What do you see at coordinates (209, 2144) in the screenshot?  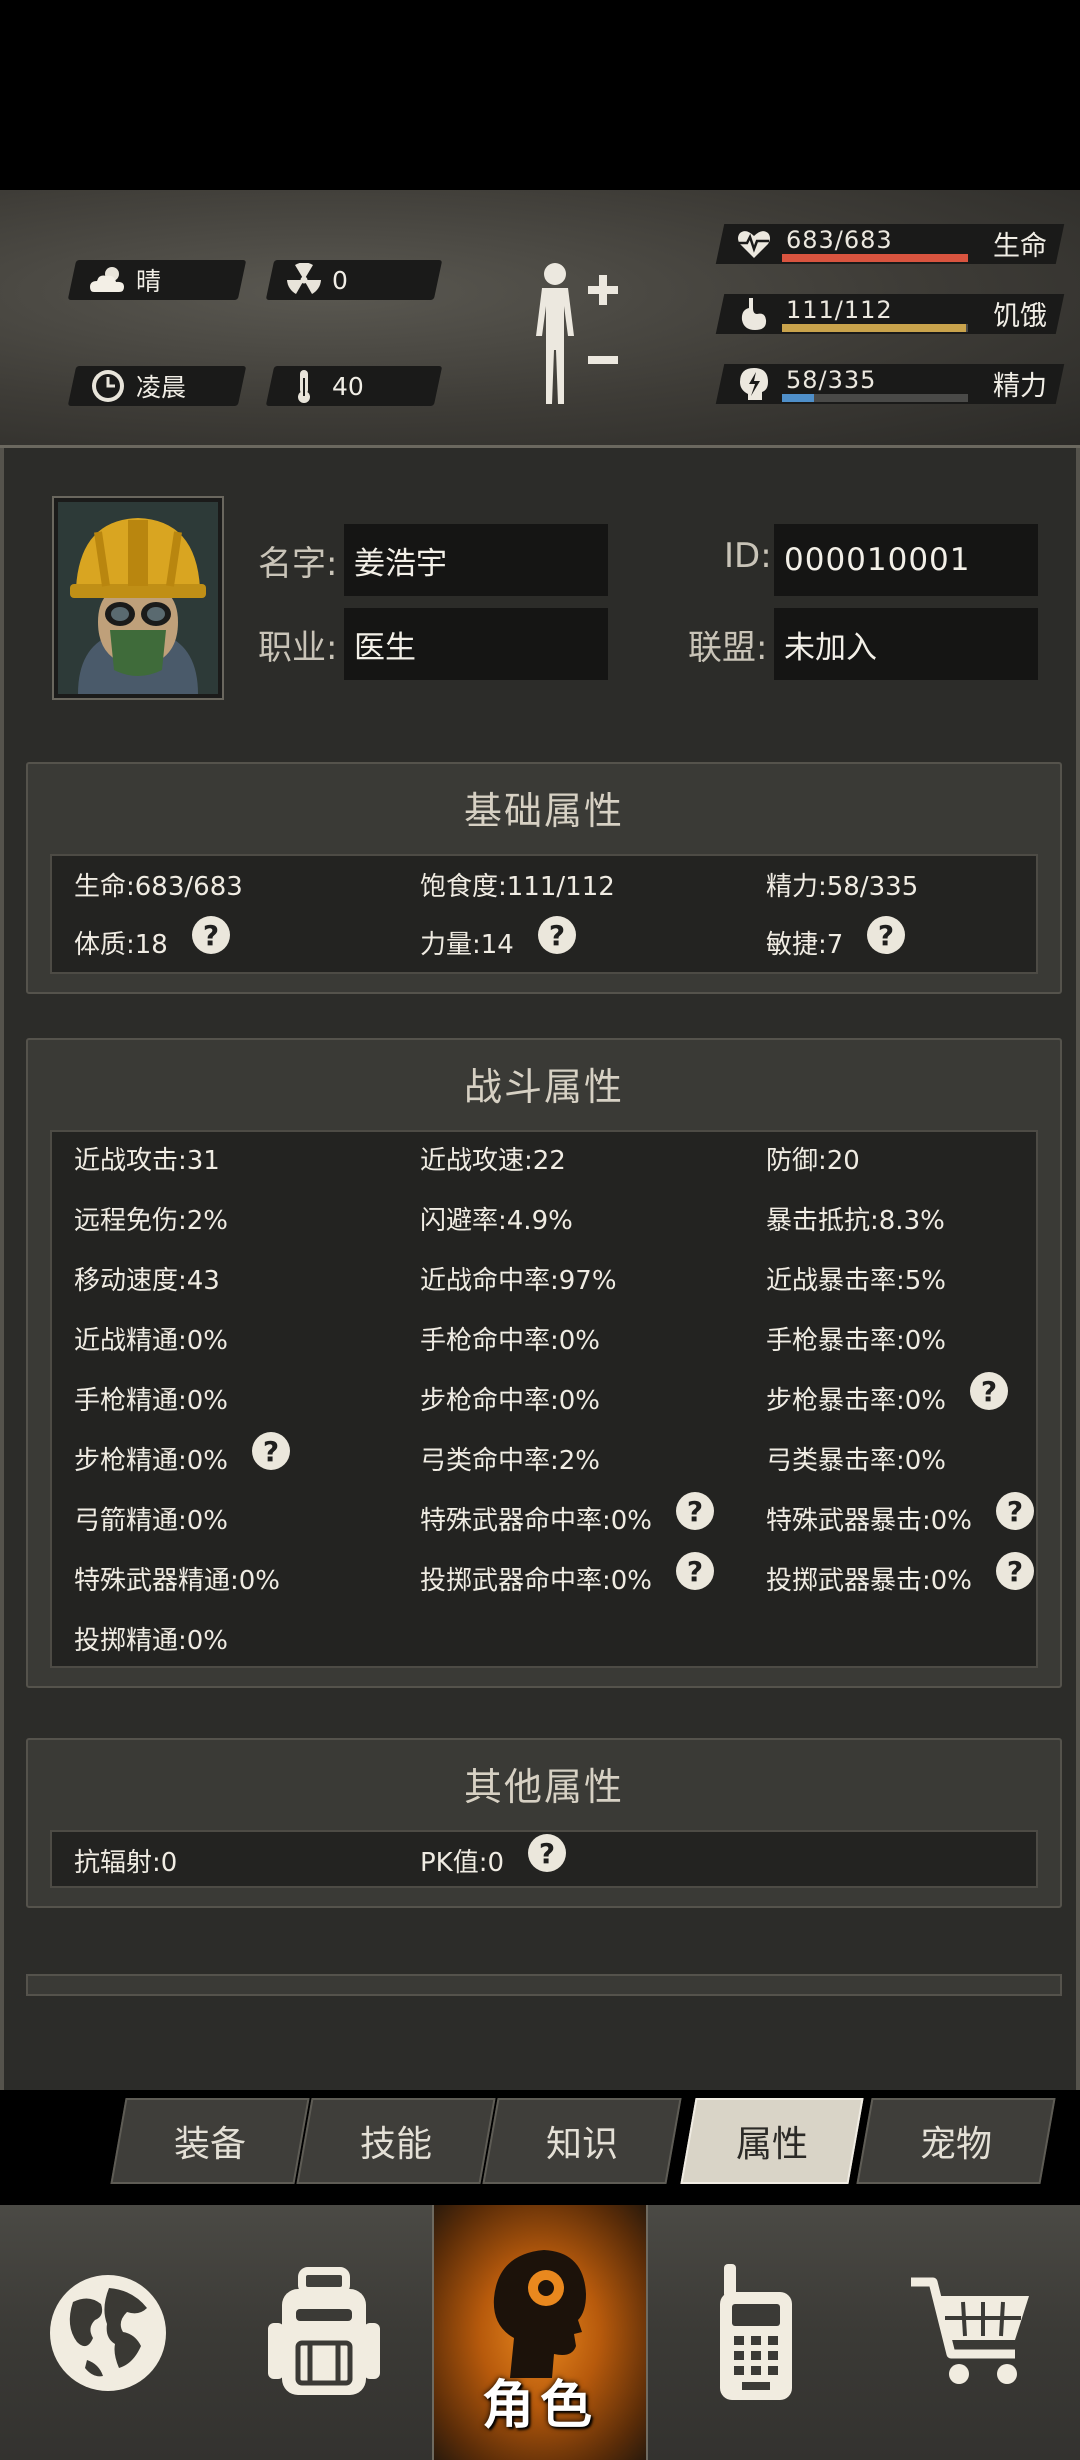 I see `tab-label: 装备` at bounding box center [209, 2144].